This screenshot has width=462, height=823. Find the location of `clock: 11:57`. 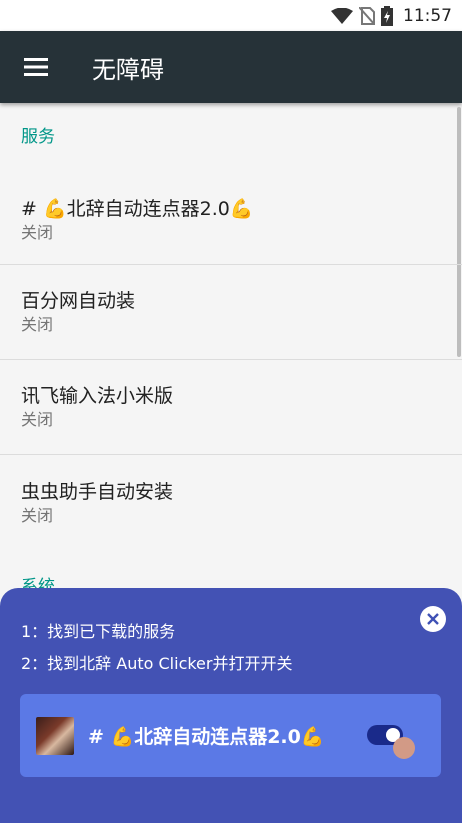

clock: 11:57 is located at coordinates (427, 15).